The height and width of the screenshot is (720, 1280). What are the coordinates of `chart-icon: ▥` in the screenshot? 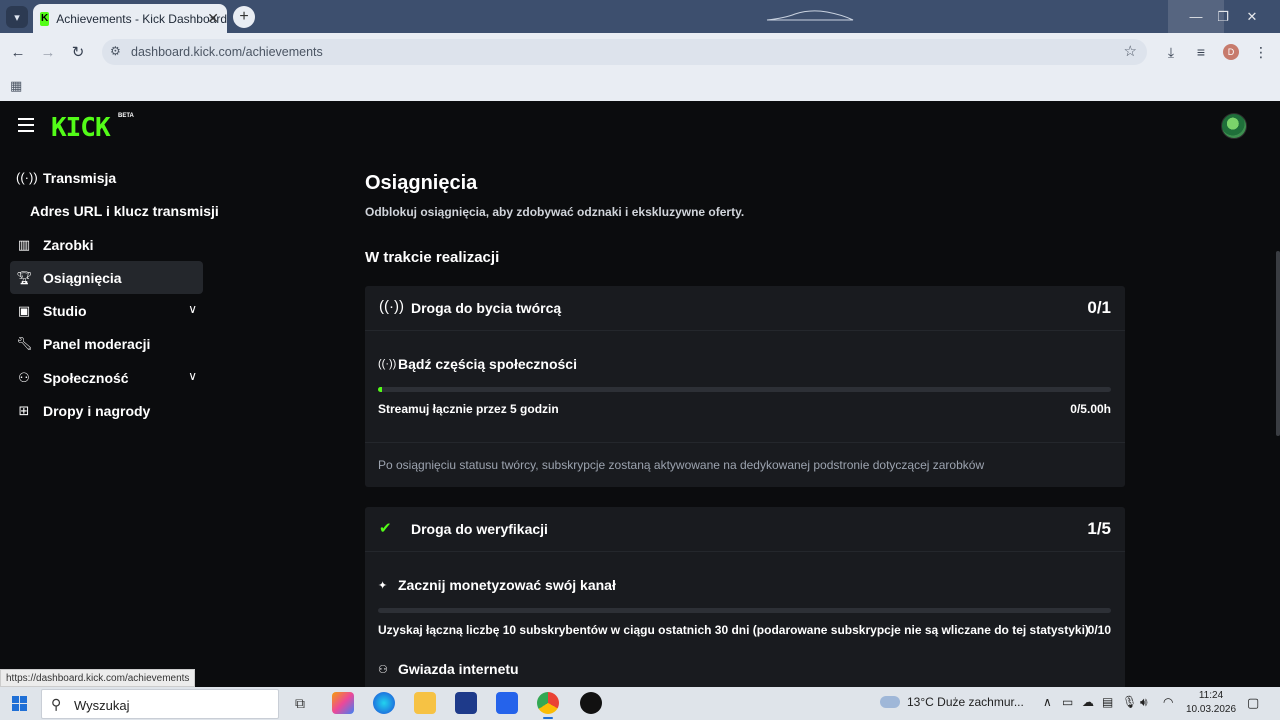 It's located at (24, 244).